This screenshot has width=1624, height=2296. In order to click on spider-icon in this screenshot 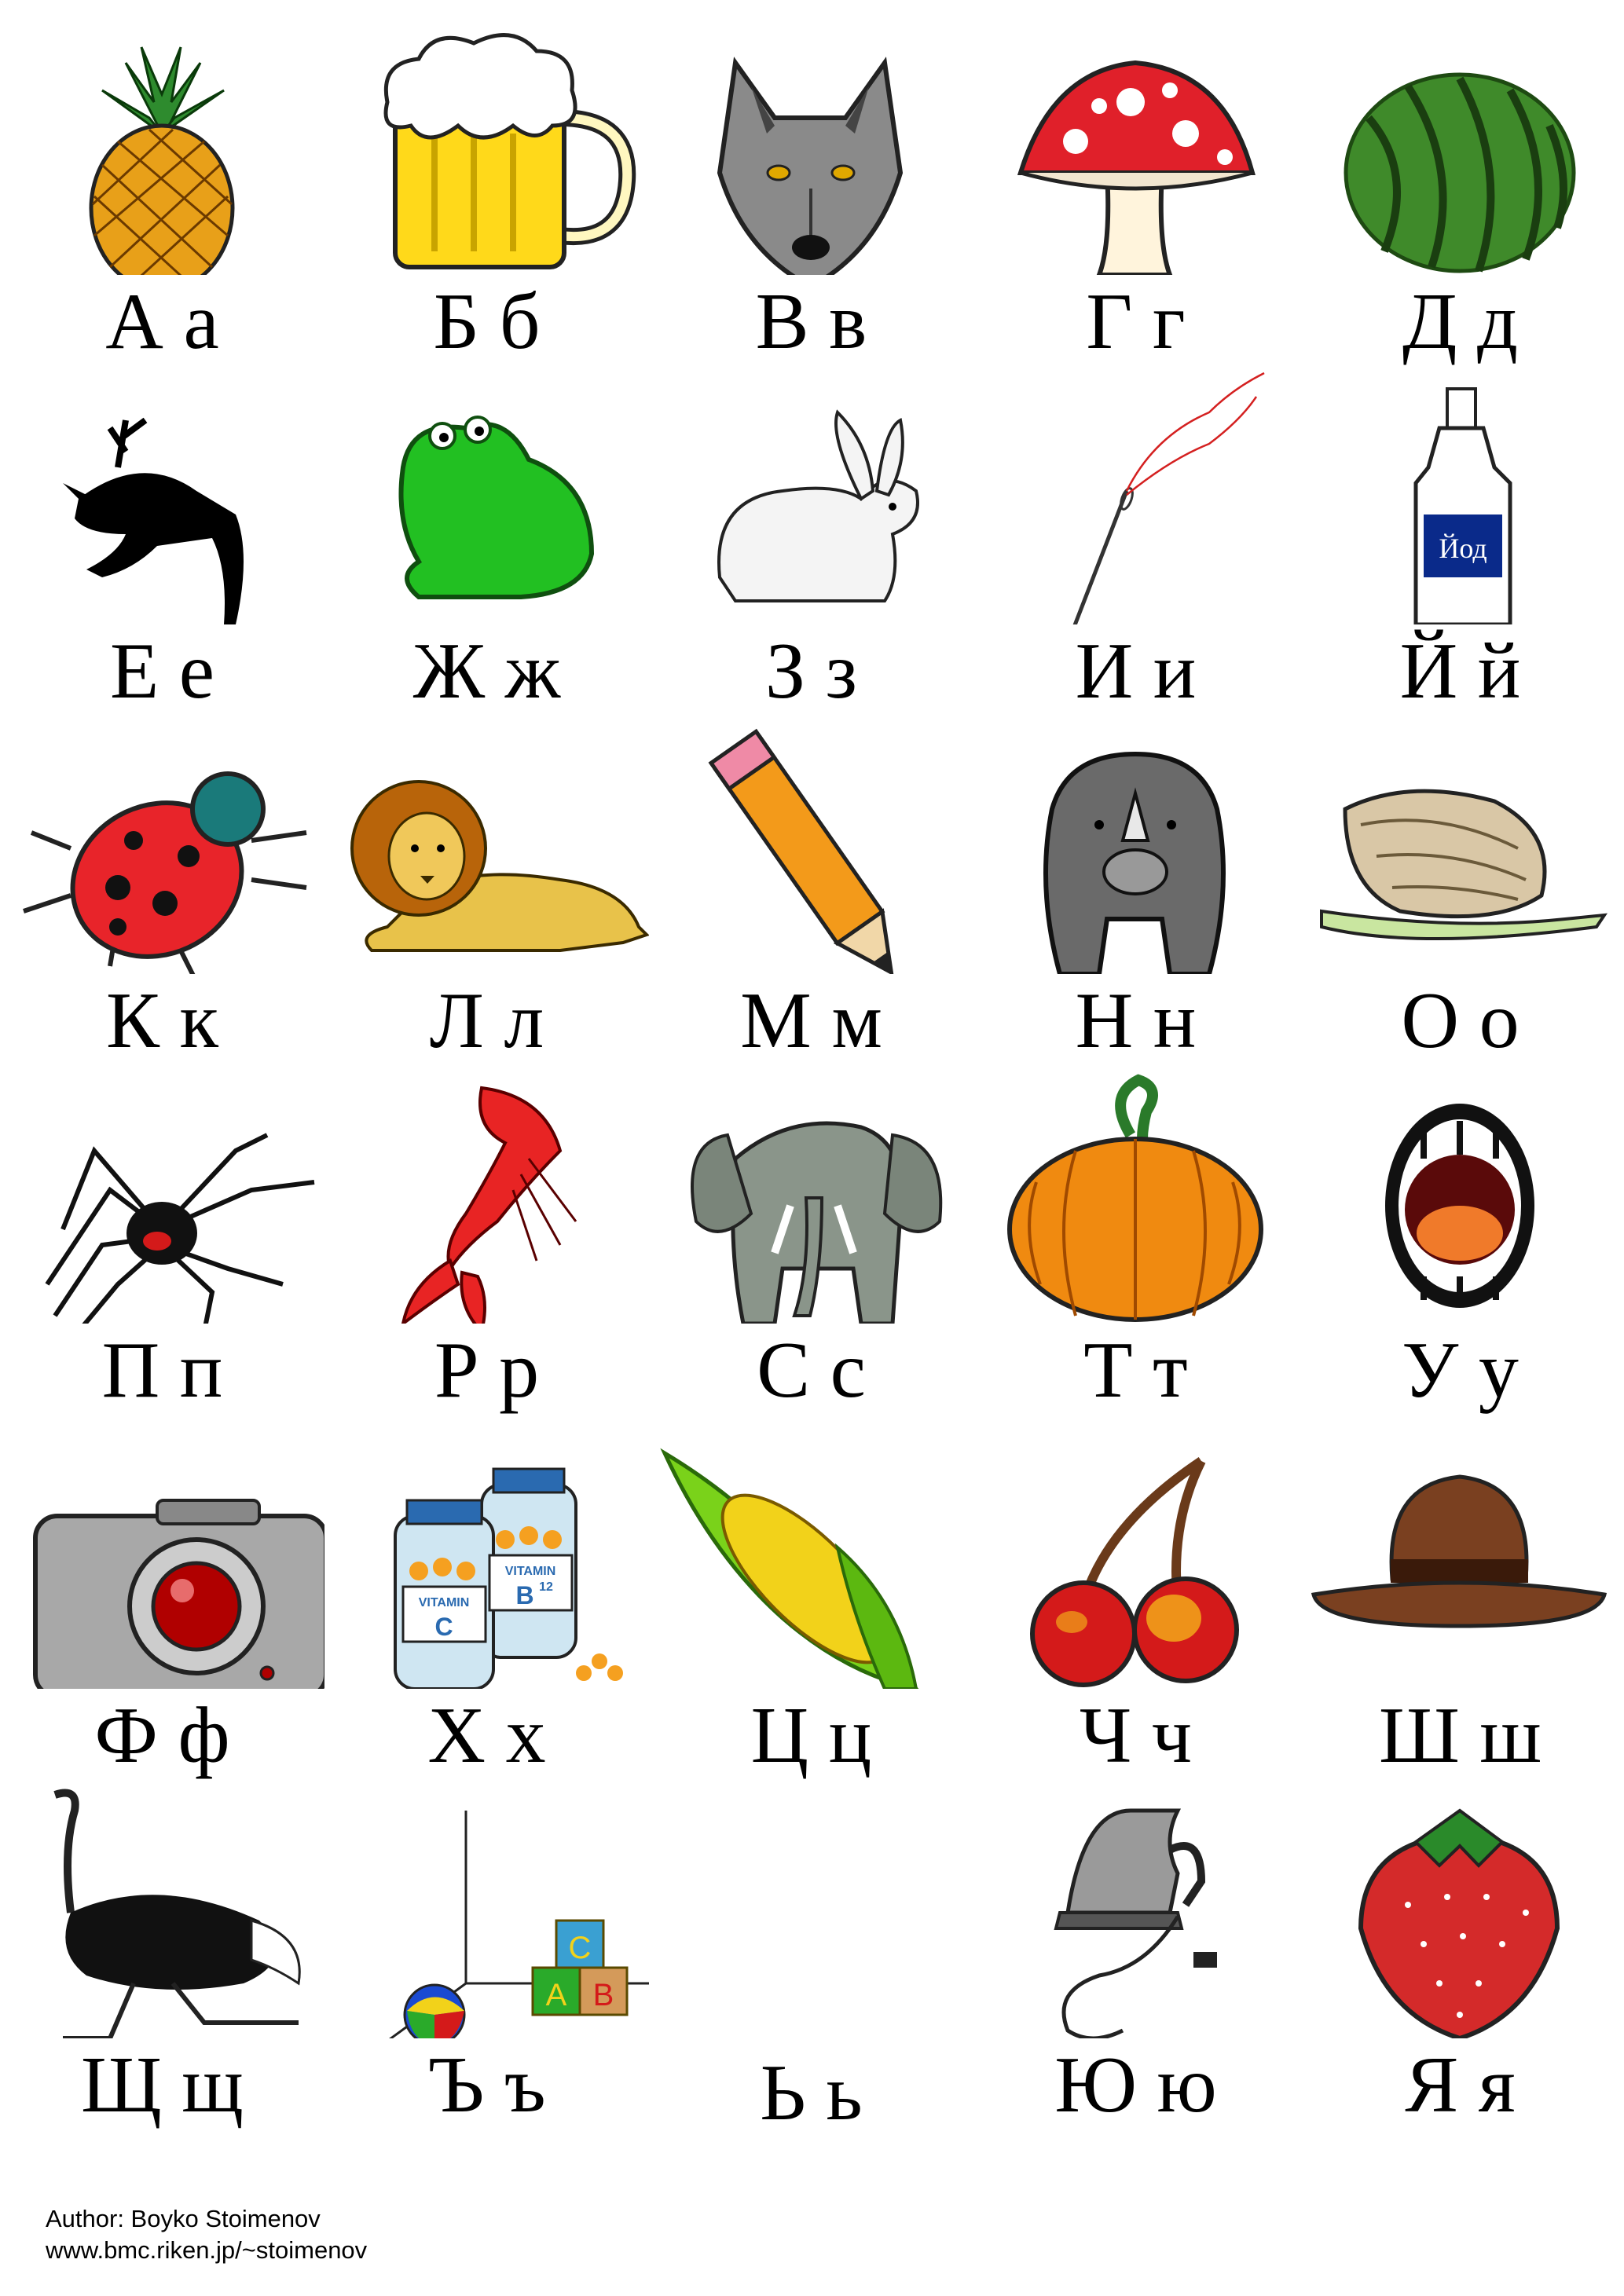, I will do `click(162, 1194)`.